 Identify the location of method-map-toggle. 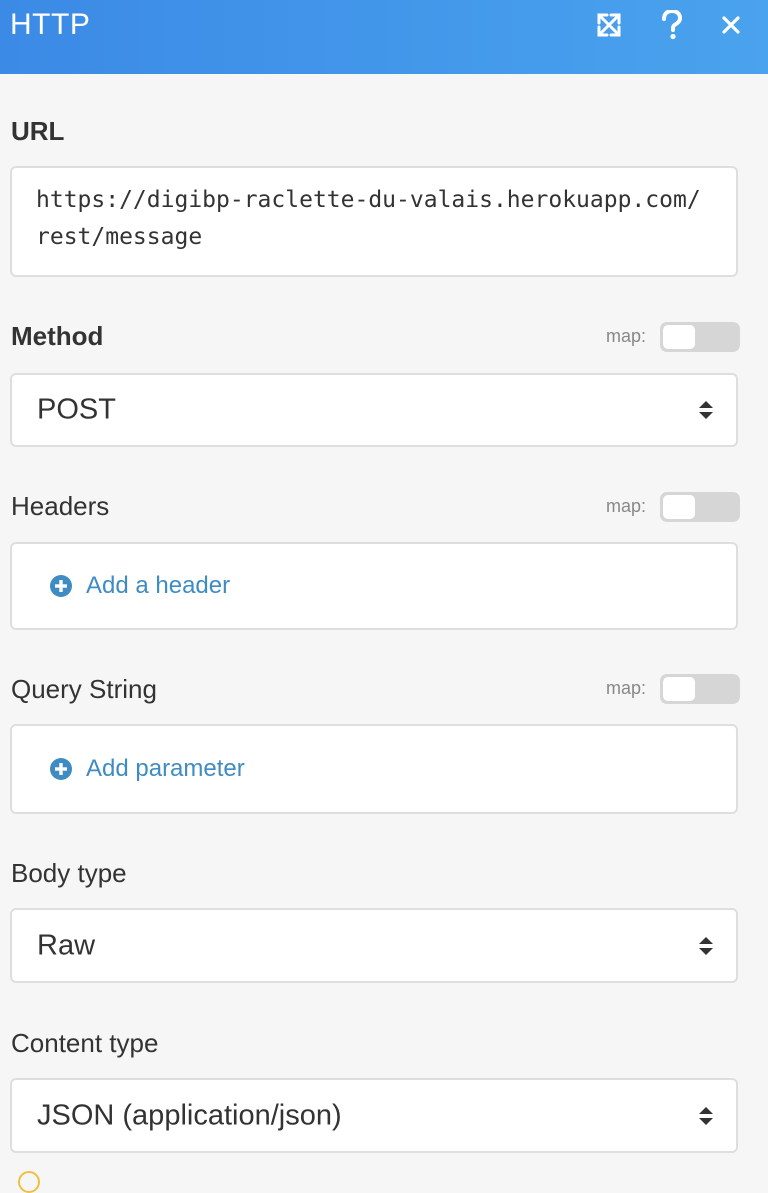
(700, 337).